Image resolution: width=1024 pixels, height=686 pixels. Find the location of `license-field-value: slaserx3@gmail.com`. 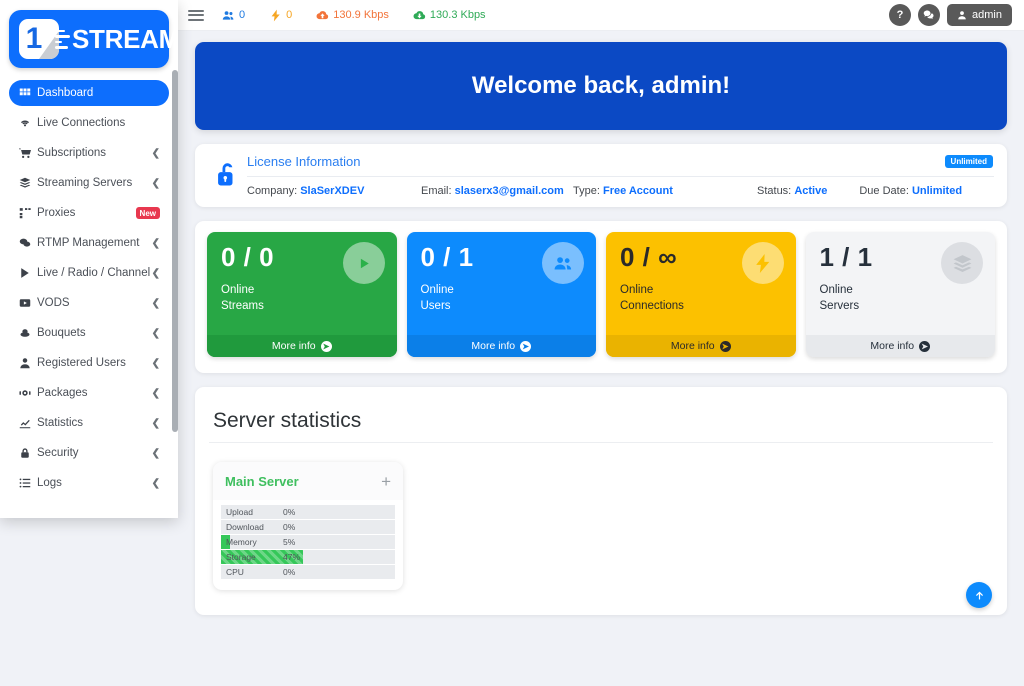

license-field-value: slaserx3@gmail.com is located at coordinates (509, 191).